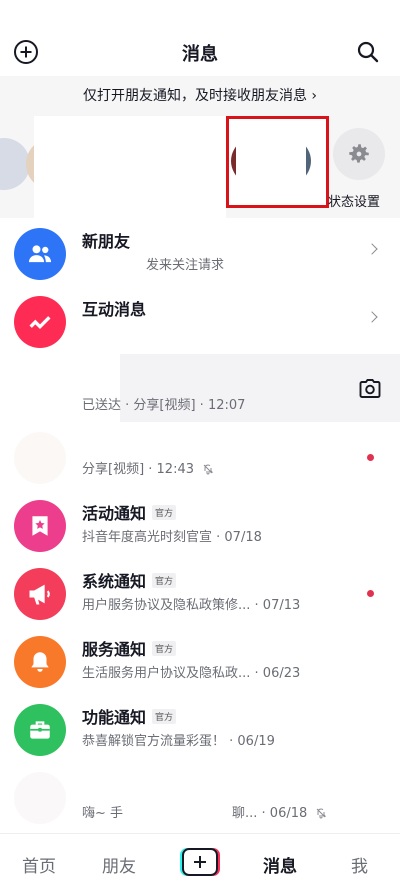  What do you see at coordinates (130, 167) in the screenshot?
I see `redacted-area` at bounding box center [130, 167].